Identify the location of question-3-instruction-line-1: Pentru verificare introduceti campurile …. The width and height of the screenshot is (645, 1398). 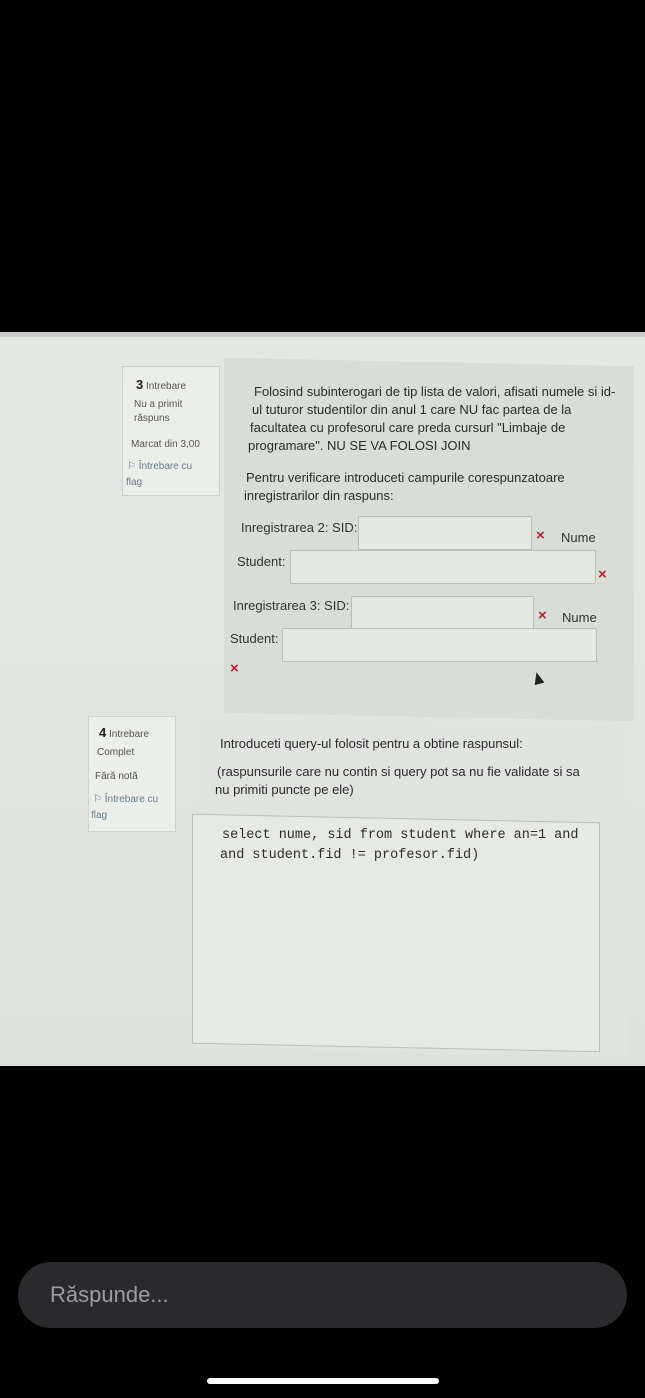
(405, 477).